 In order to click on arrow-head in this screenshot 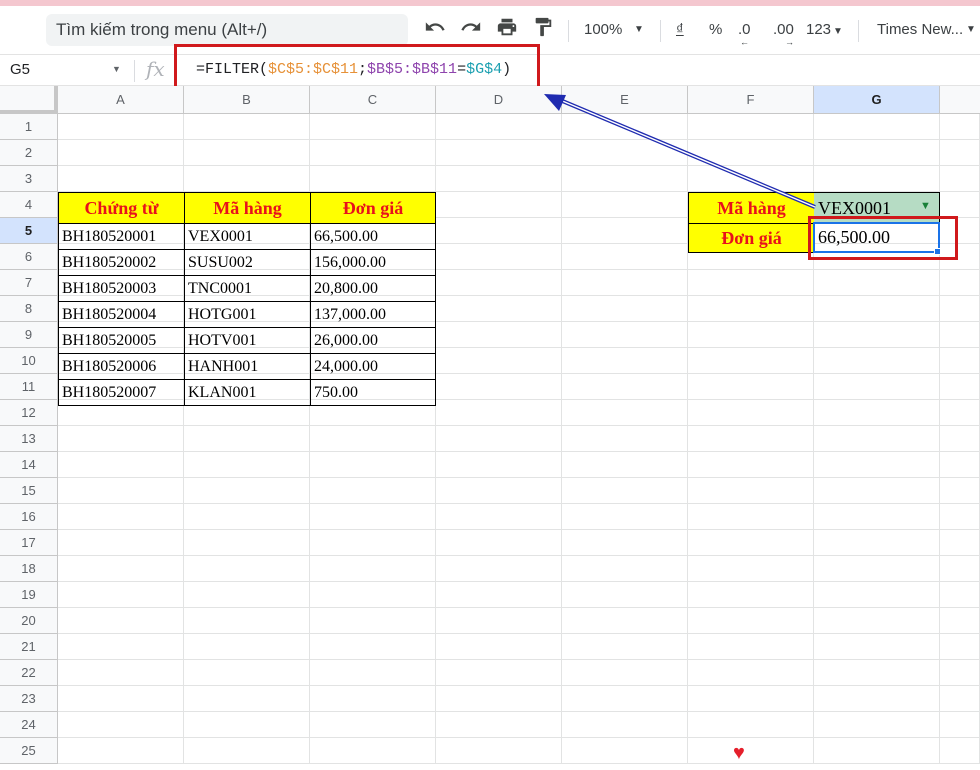, I will do `click(555, 102)`.